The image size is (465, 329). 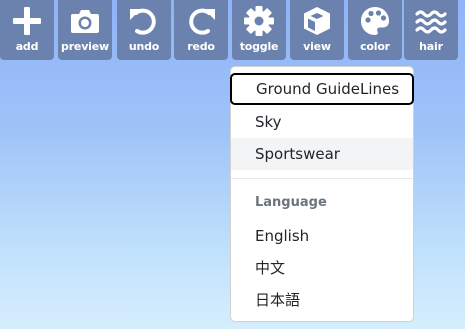 I want to click on cube-icon, so click(x=317, y=21).